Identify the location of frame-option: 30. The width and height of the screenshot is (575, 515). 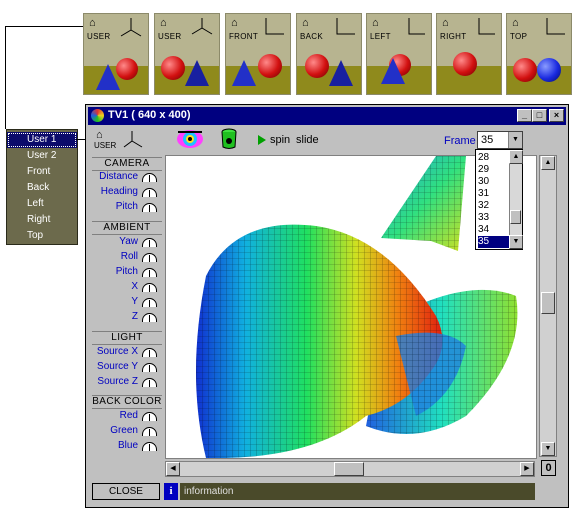
(493, 182).